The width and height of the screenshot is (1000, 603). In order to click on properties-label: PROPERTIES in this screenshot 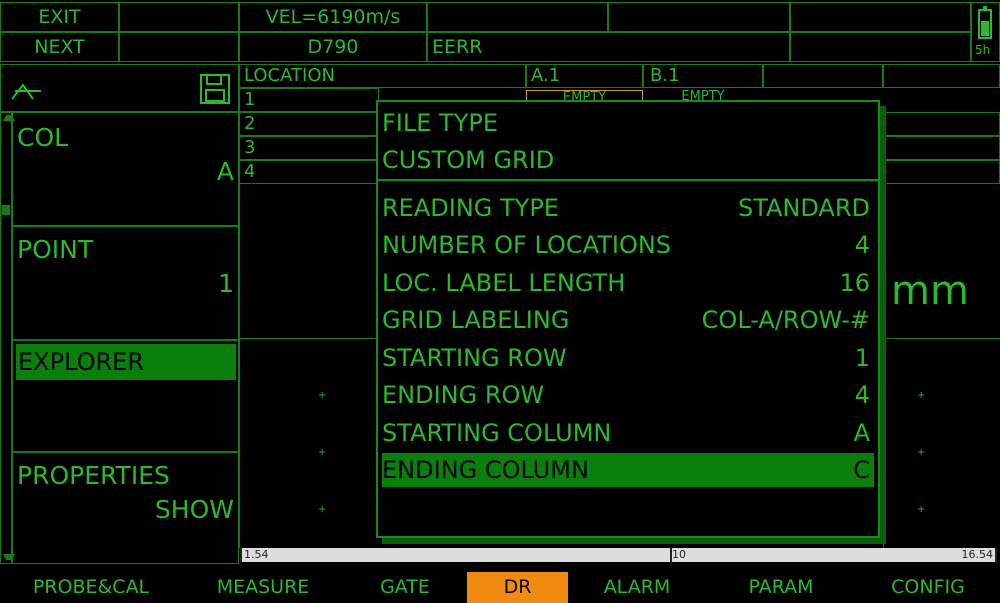, I will do `click(93, 475)`.